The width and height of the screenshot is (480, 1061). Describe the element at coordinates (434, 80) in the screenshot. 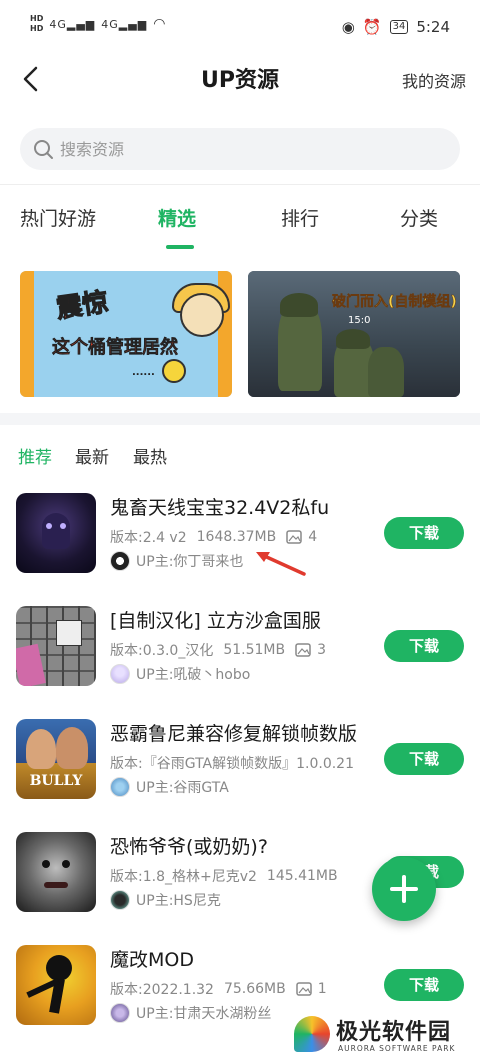

I see `my-resources-link: 我的资源` at that location.